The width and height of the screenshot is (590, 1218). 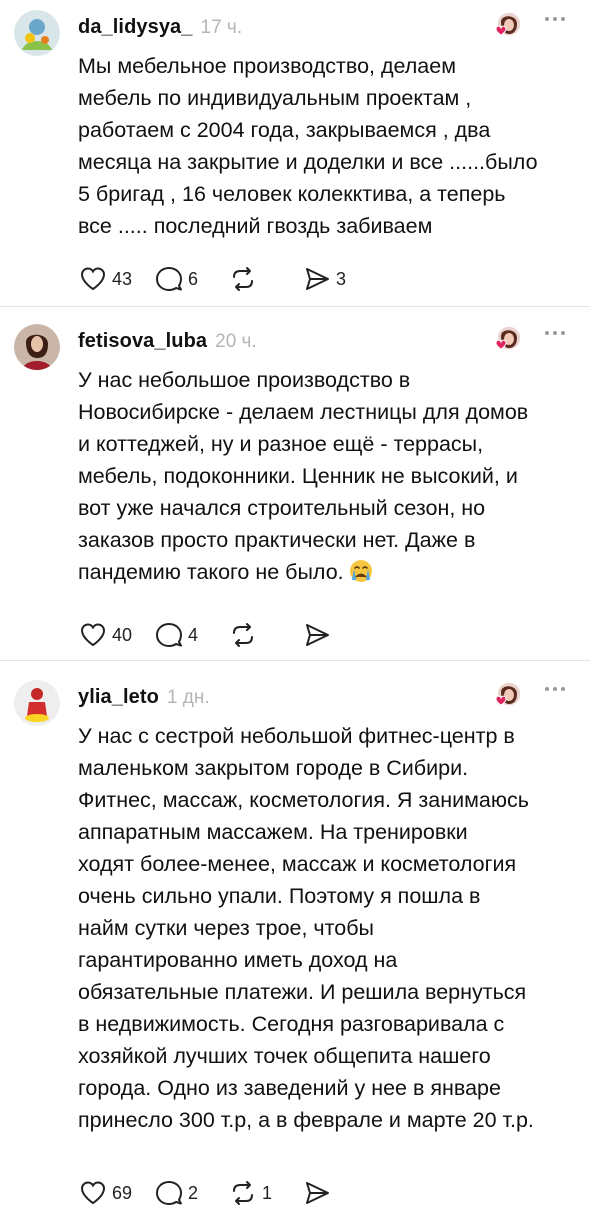 I want to click on action-bar: 43 6 3, so click(x=227, y=279).